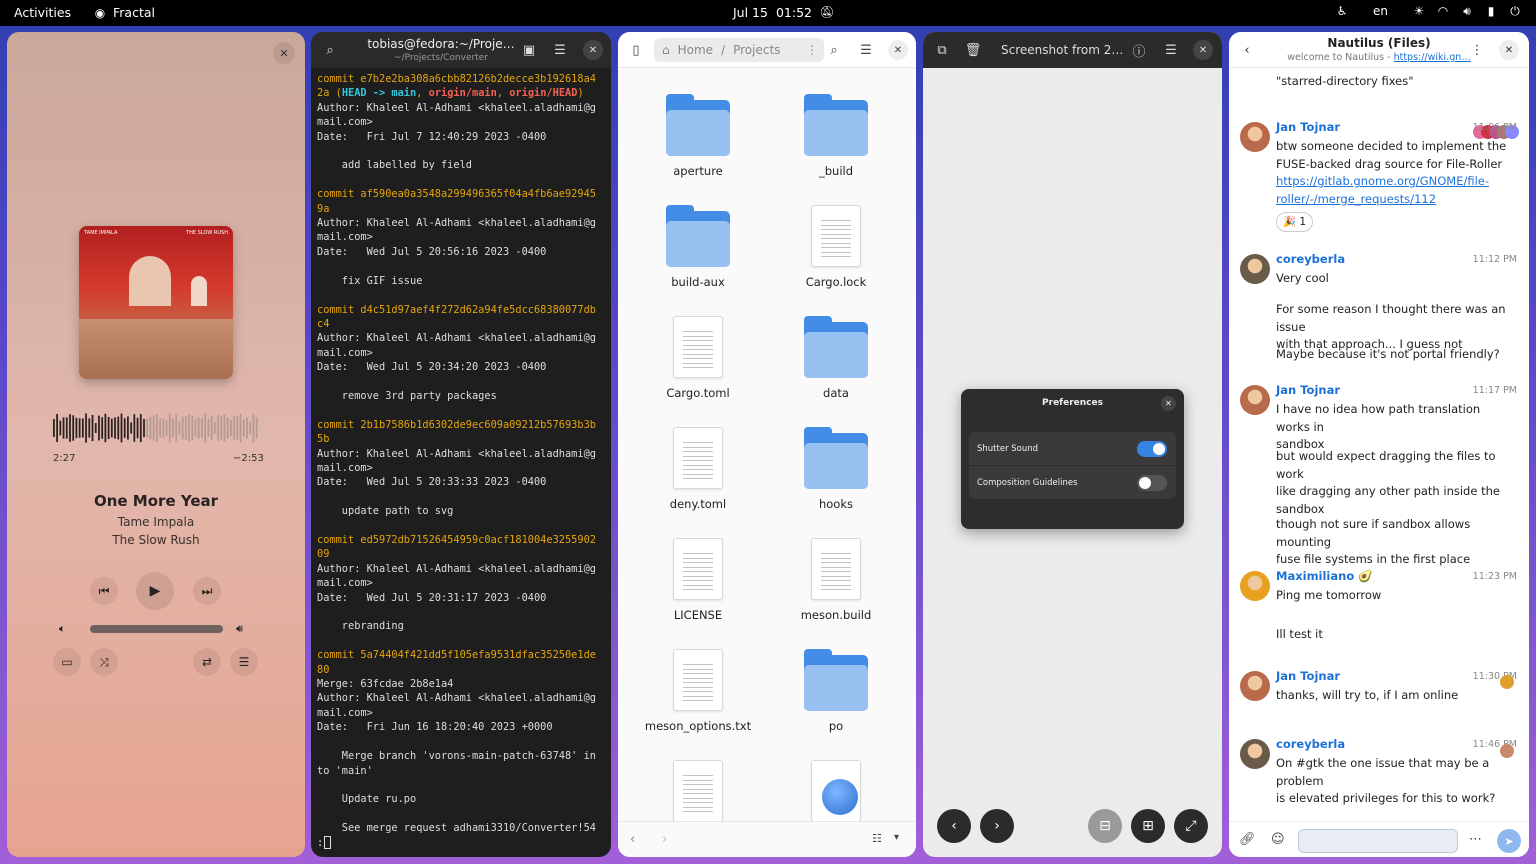  Describe the element at coordinates (124, 12) in the screenshot. I see `app-menu: ◉ Fractal` at that location.